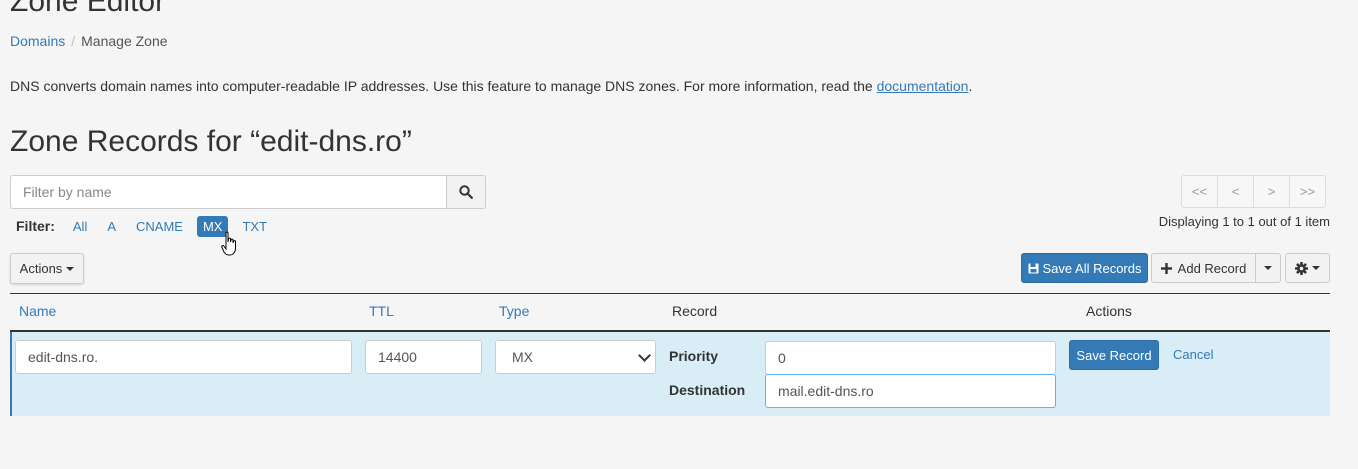 The width and height of the screenshot is (1358, 469). Describe the element at coordinates (695, 311) in the screenshot. I see `column-header-record: Record` at that location.